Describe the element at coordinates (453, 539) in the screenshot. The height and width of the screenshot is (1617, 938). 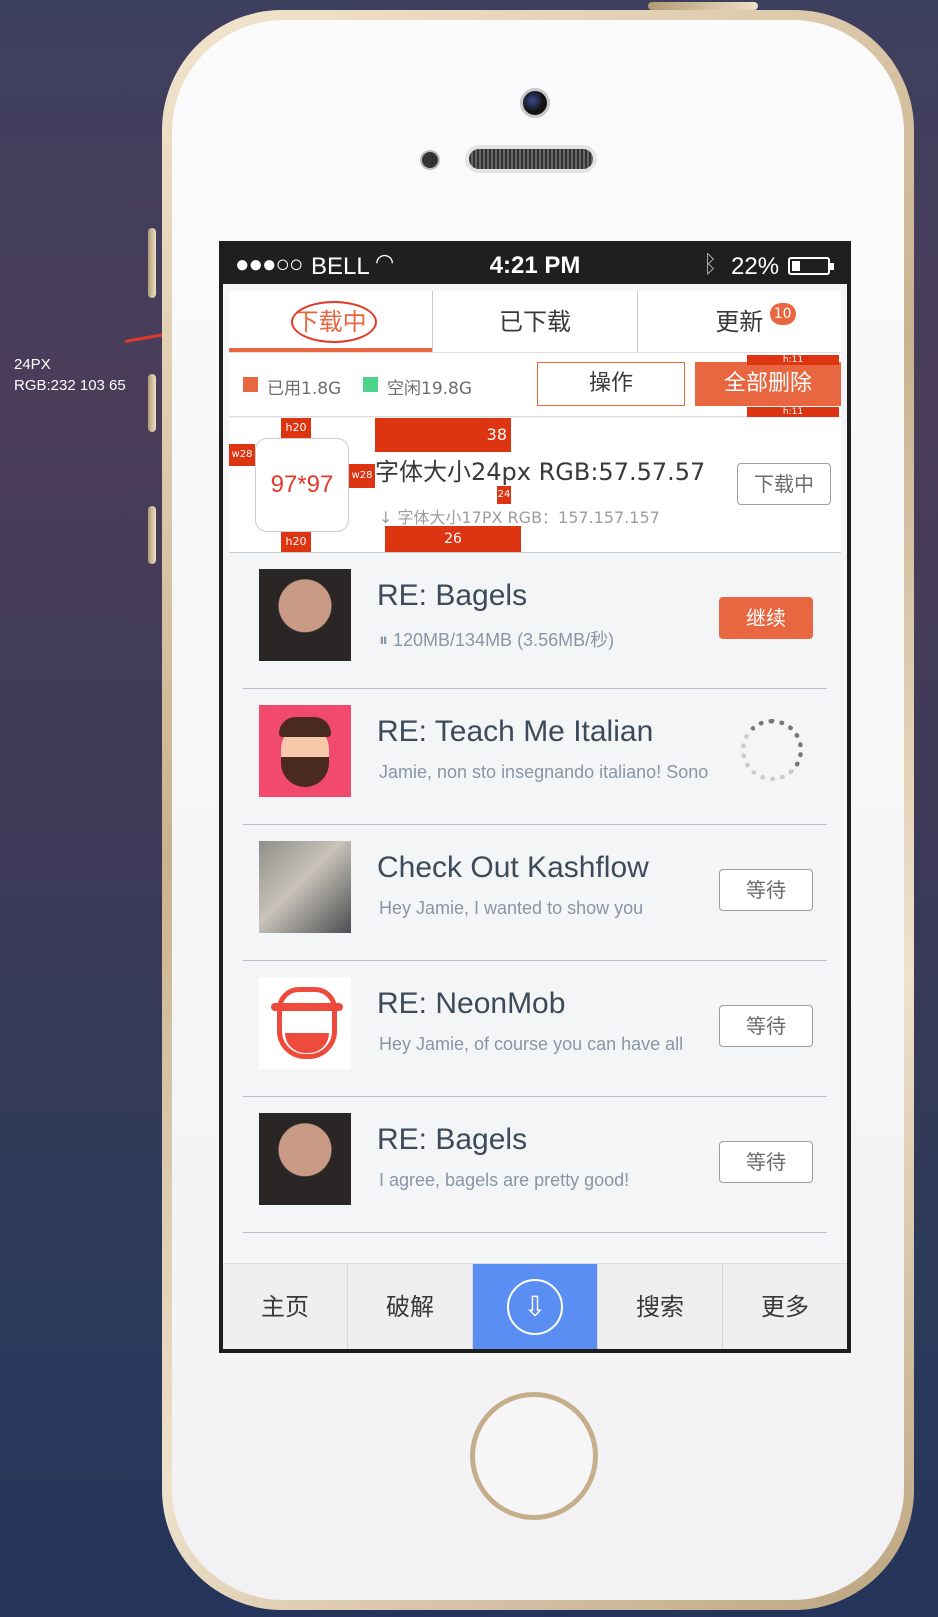
I see `spacing-mark-26: 26` at that location.